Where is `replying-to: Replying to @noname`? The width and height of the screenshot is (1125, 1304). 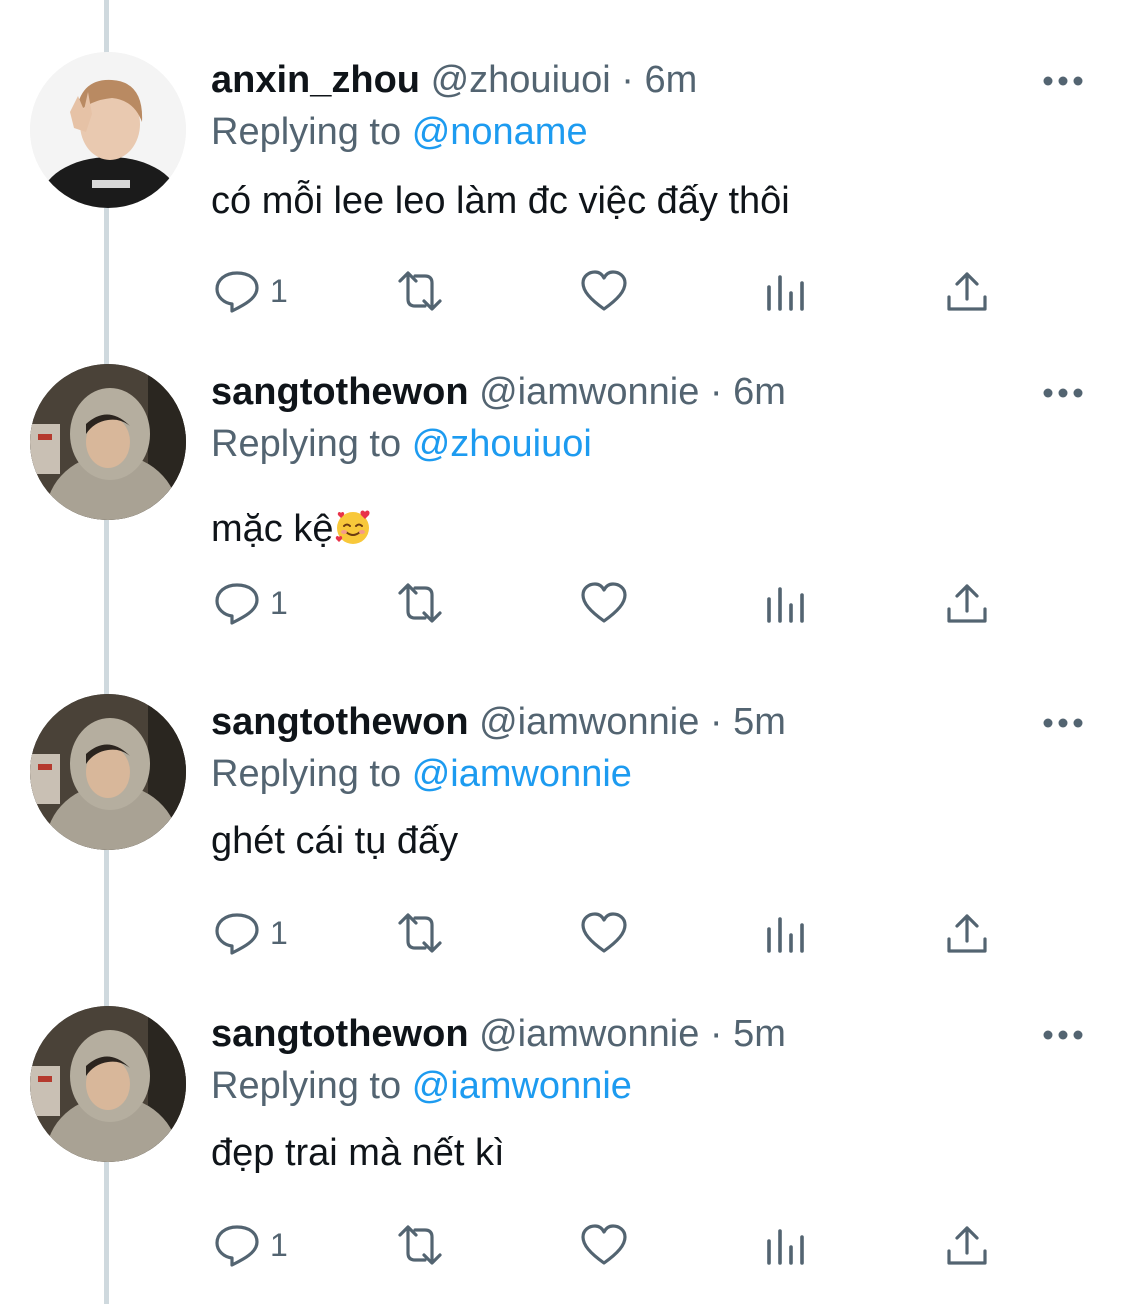
replying-to: Replying to @noname is located at coordinates (399, 132).